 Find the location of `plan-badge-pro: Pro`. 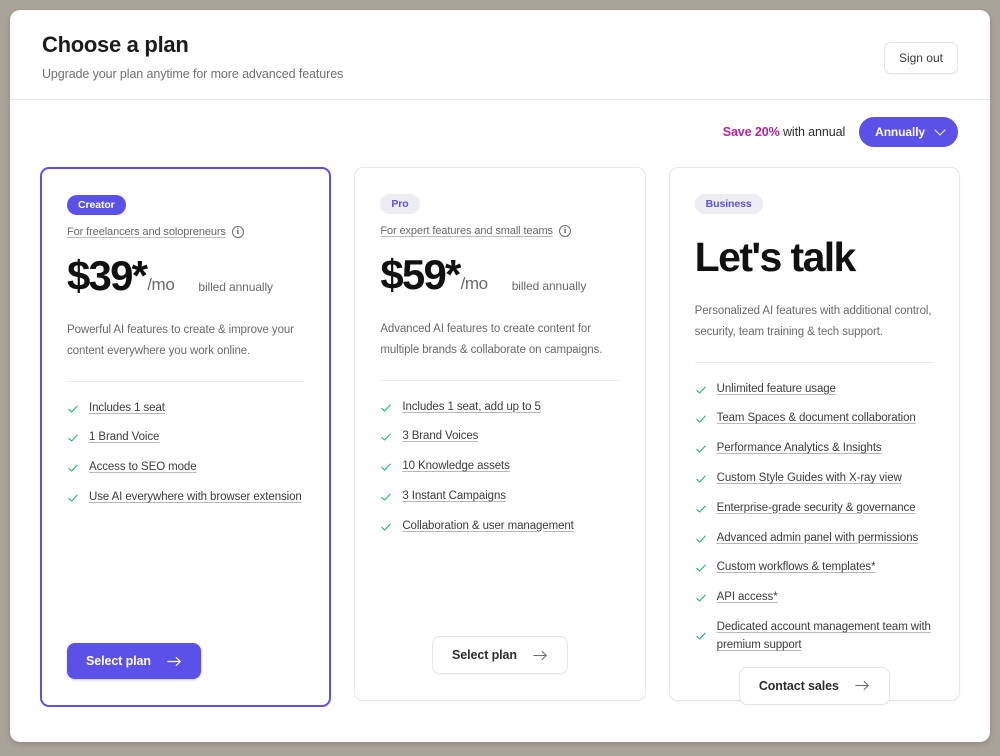

plan-badge-pro: Pro is located at coordinates (400, 204).